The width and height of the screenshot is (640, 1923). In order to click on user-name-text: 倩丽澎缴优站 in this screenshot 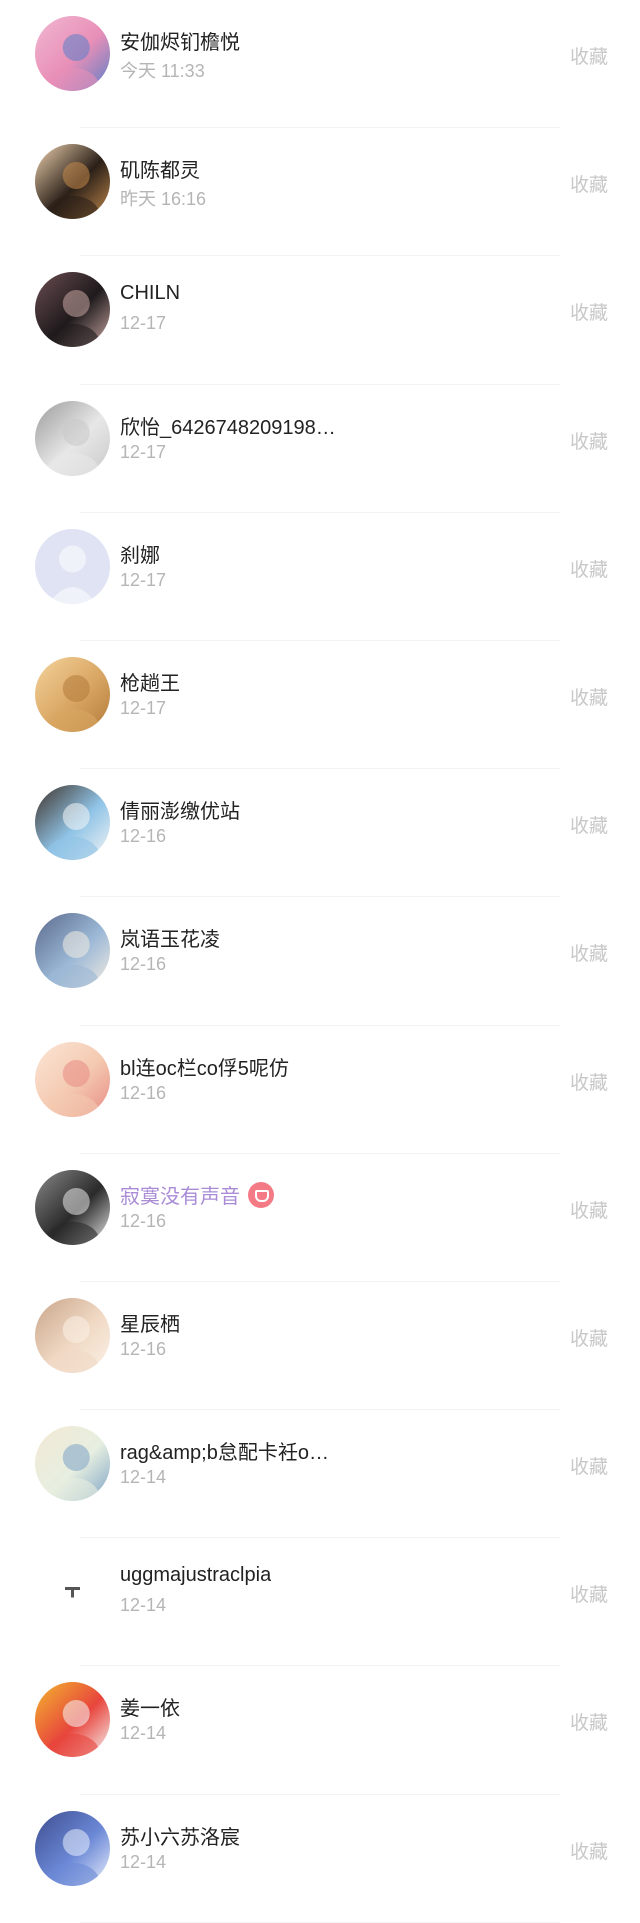, I will do `click(180, 812)`.